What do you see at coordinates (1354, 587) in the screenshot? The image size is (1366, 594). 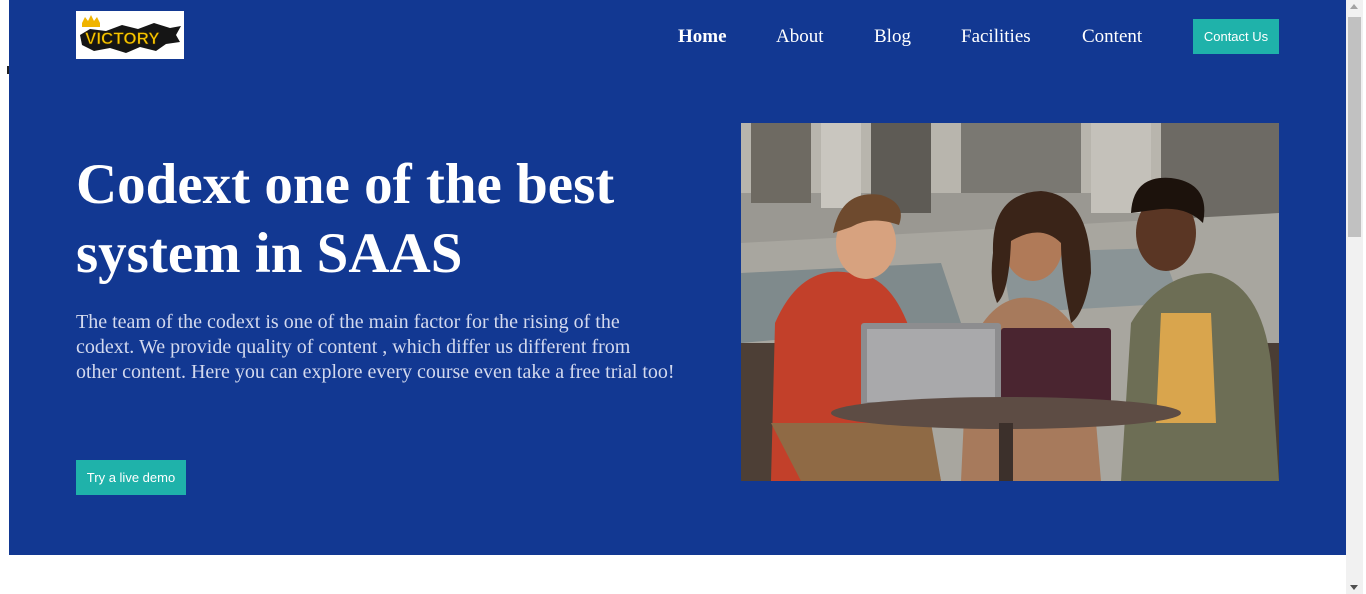 I see `scroll-down-arrow-icon` at bounding box center [1354, 587].